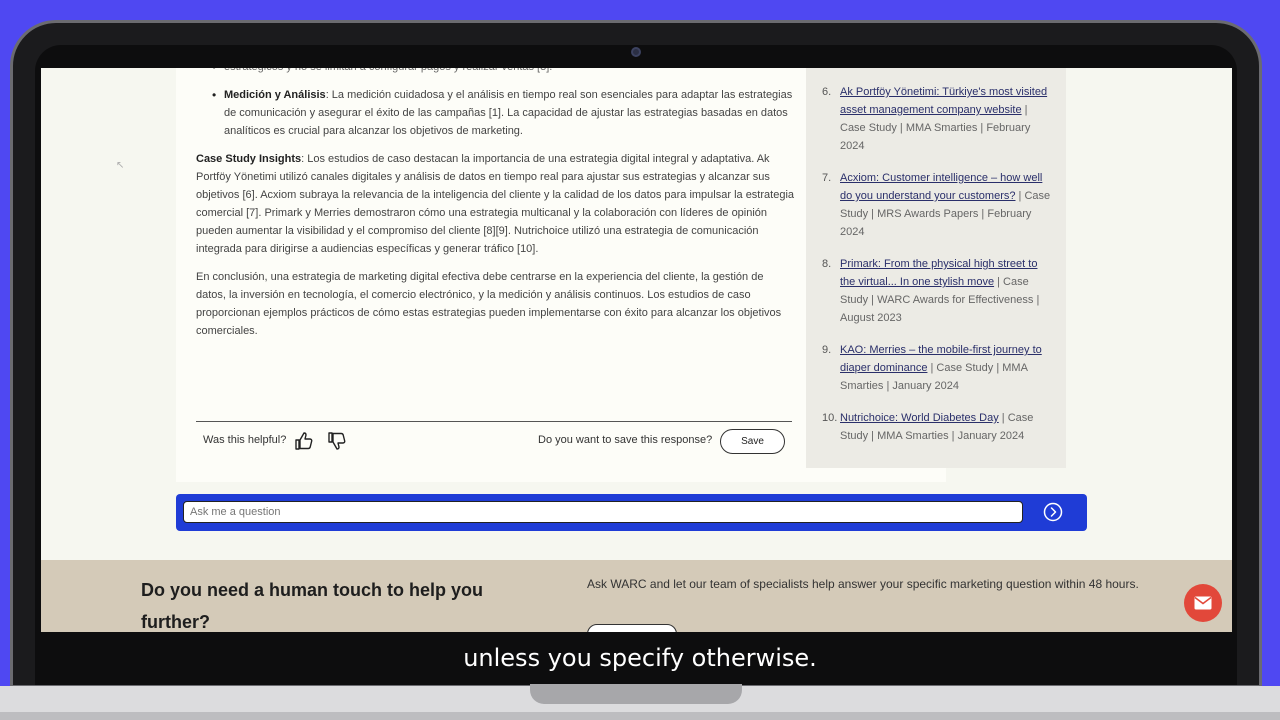  What do you see at coordinates (603, 512) in the screenshot?
I see `ask-input` at bounding box center [603, 512].